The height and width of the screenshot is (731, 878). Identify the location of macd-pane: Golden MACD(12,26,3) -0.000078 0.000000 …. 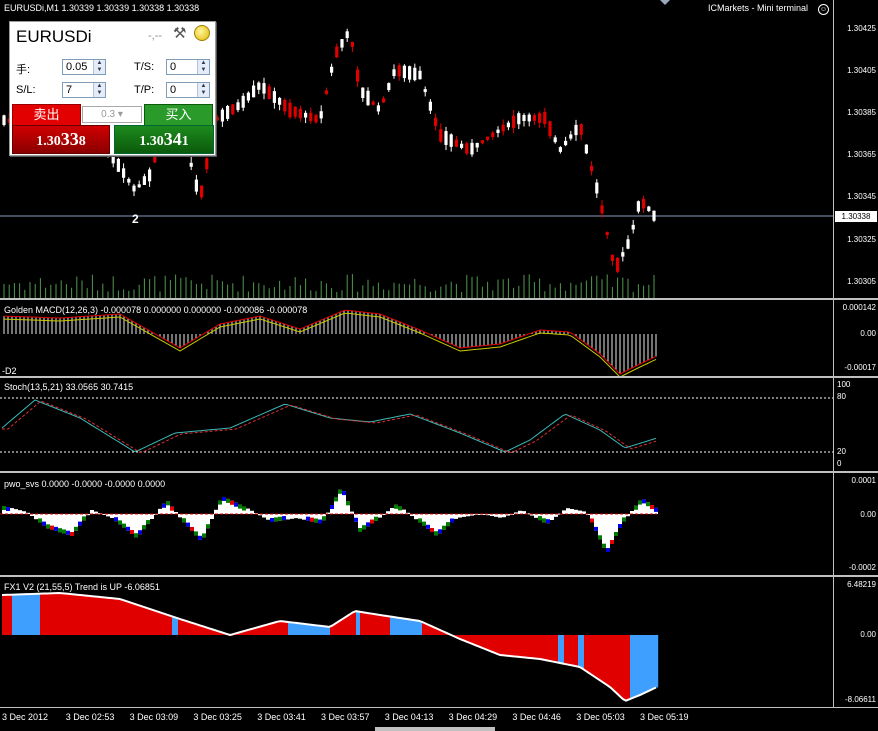
(416, 338).